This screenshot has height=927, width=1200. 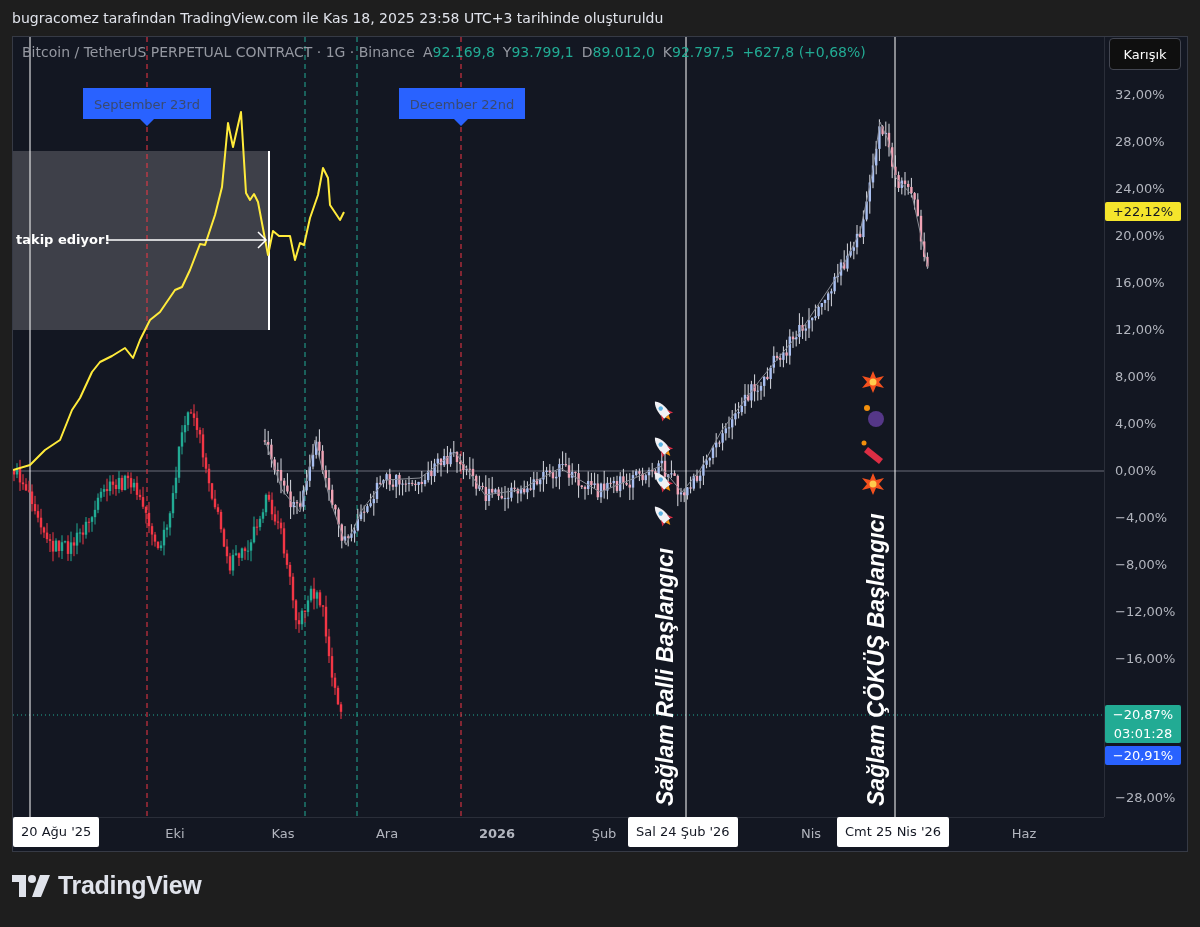 What do you see at coordinates (1136, 471) in the screenshot?
I see `price-label: 0,00%` at bounding box center [1136, 471].